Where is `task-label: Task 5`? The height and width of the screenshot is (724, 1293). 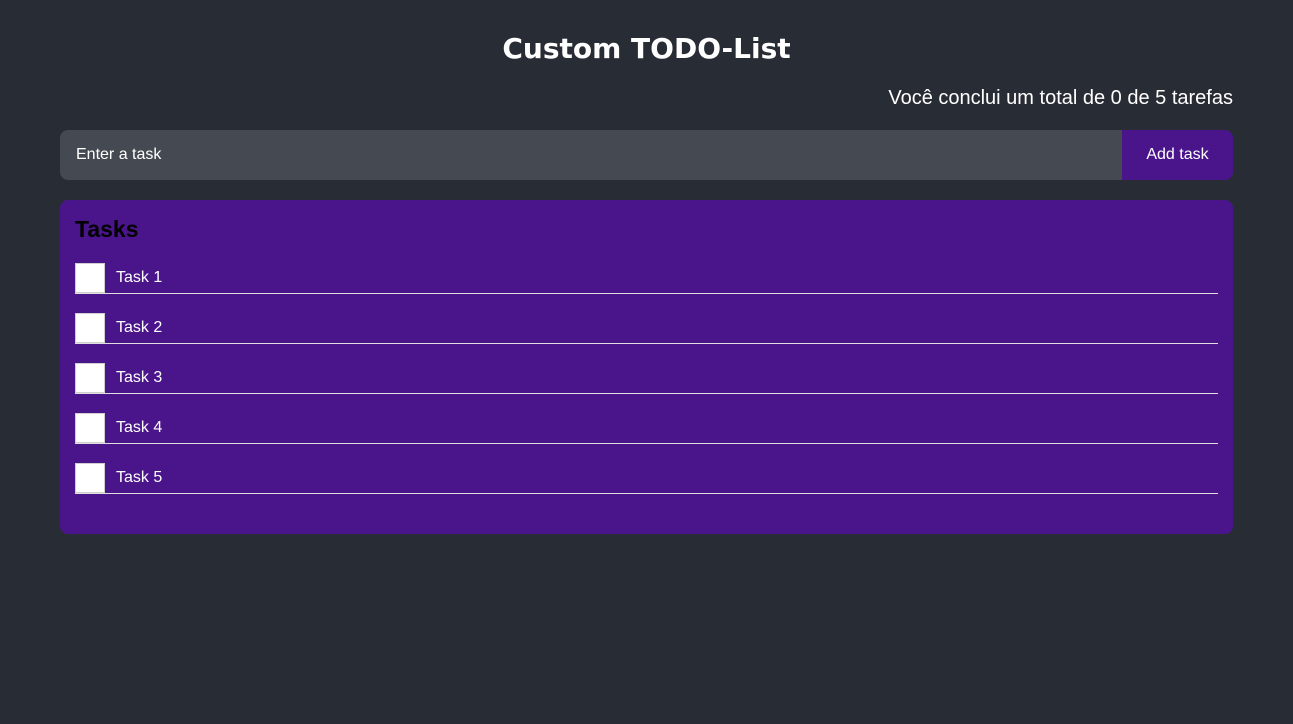
task-label: Task 5 is located at coordinates (139, 477).